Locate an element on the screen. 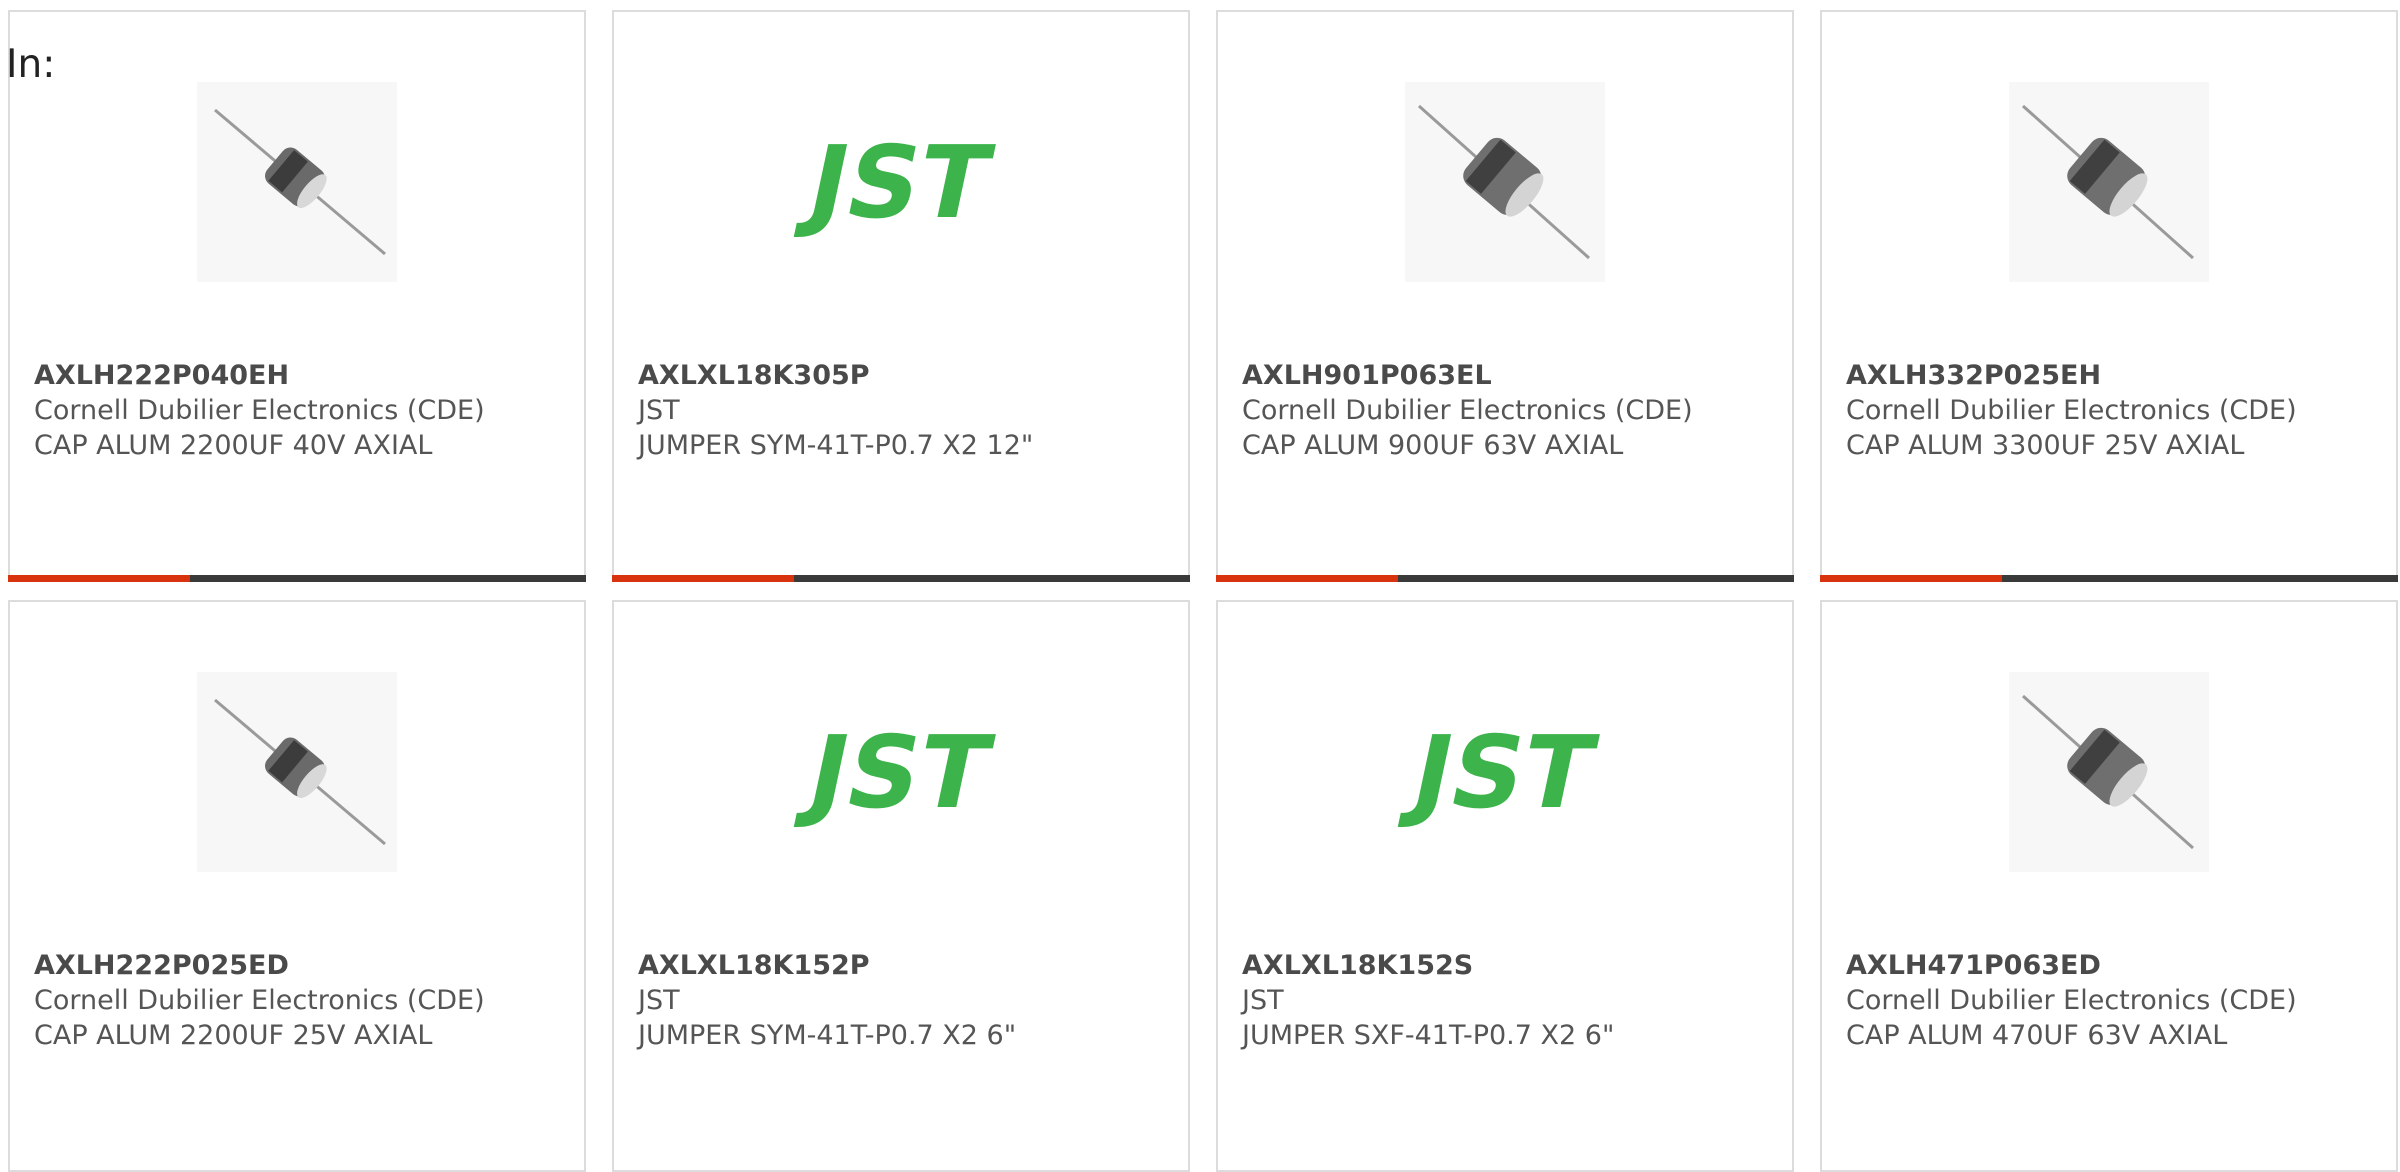  filter-label: In: is located at coordinates (31, 64).